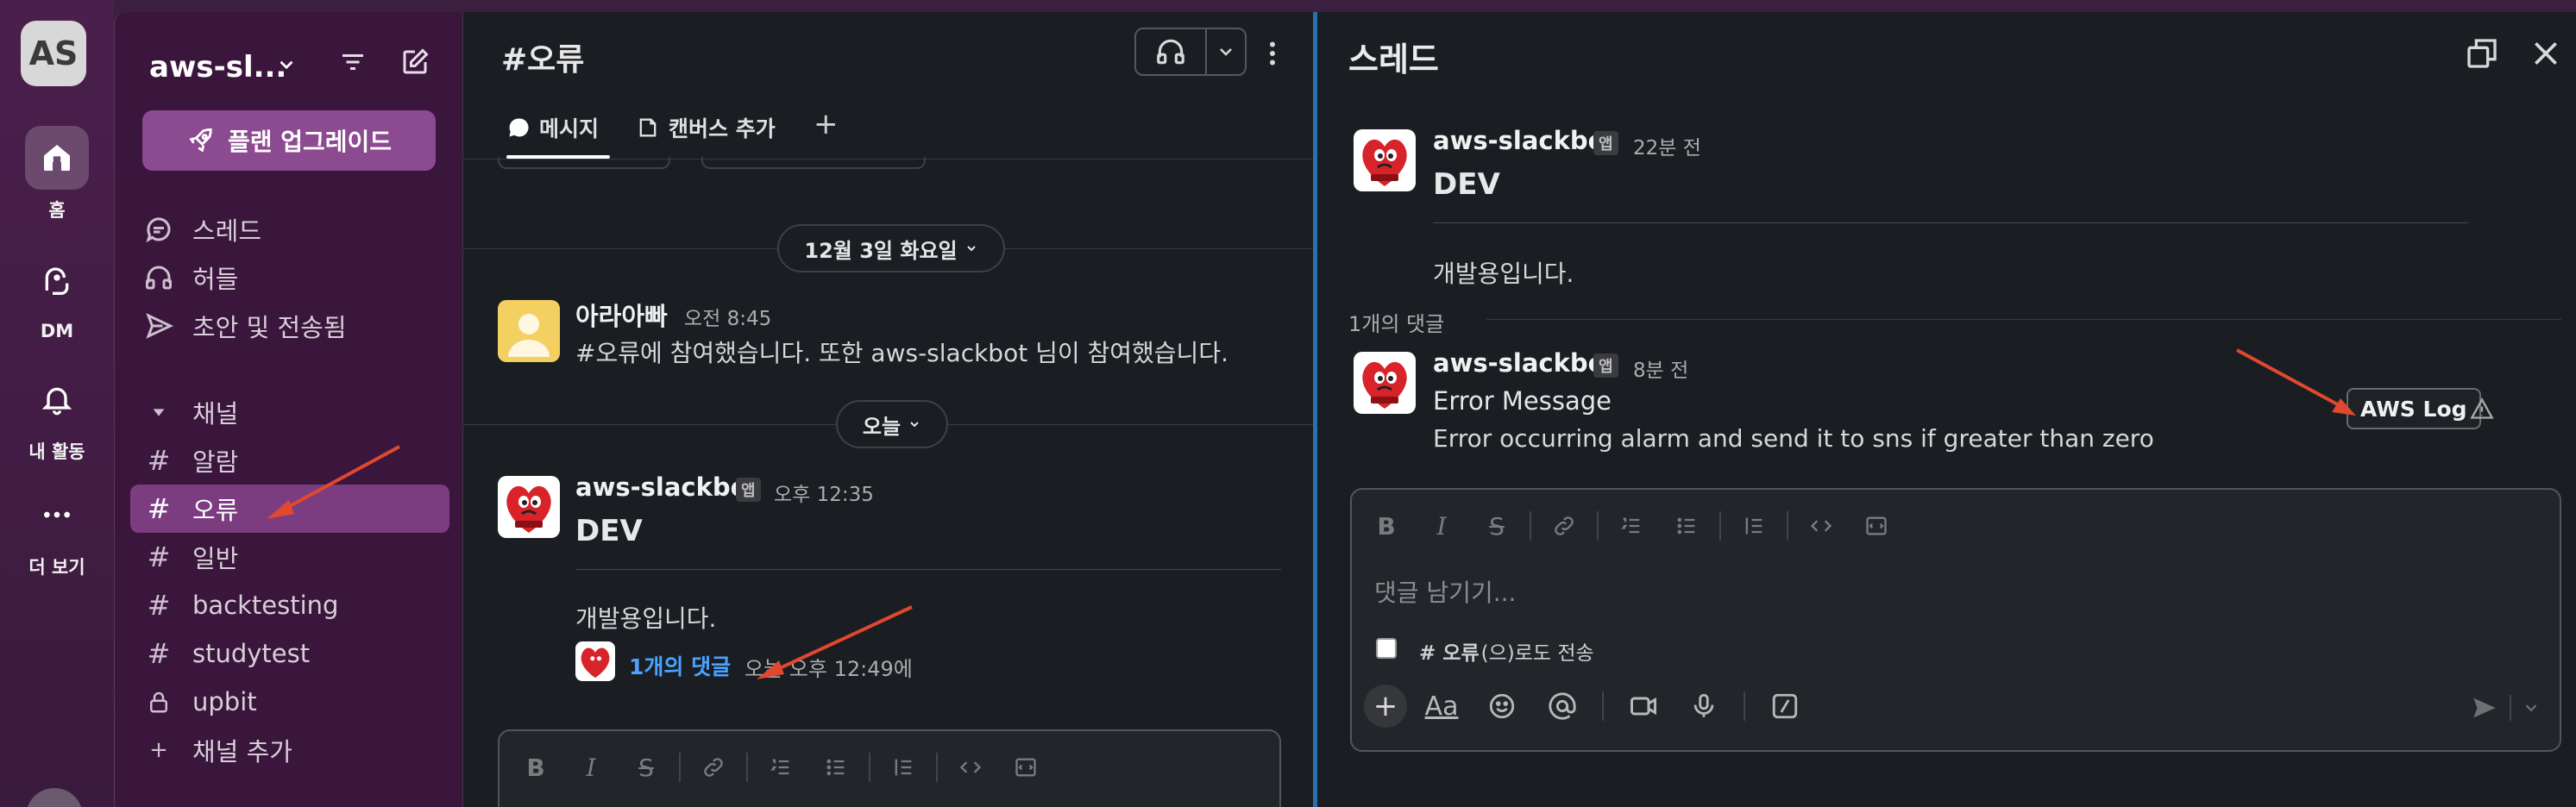 The image size is (2576, 807). What do you see at coordinates (1667, 145) in the screenshot?
I see `message-timestamp: 22분 전` at bounding box center [1667, 145].